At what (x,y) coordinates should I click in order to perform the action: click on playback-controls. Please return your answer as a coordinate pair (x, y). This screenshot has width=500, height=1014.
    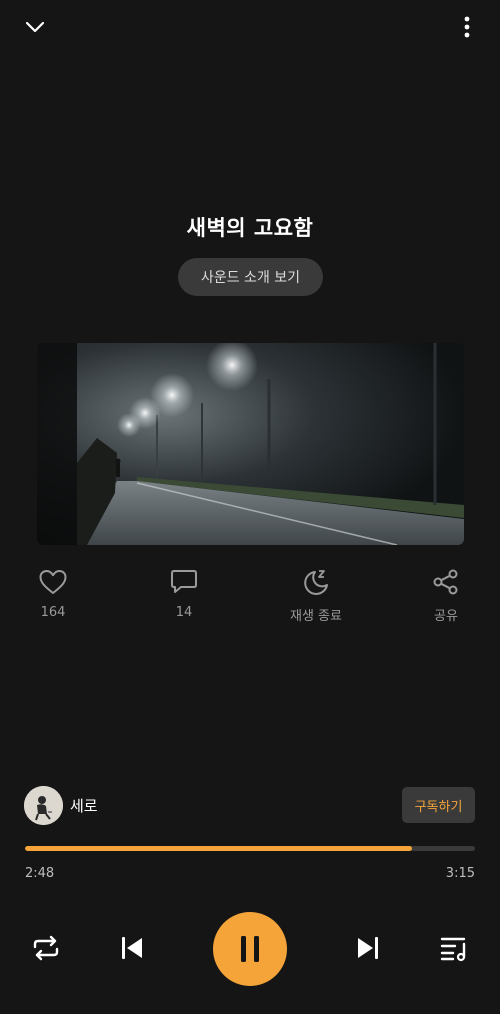
    Looking at the image, I should click on (250, 949).